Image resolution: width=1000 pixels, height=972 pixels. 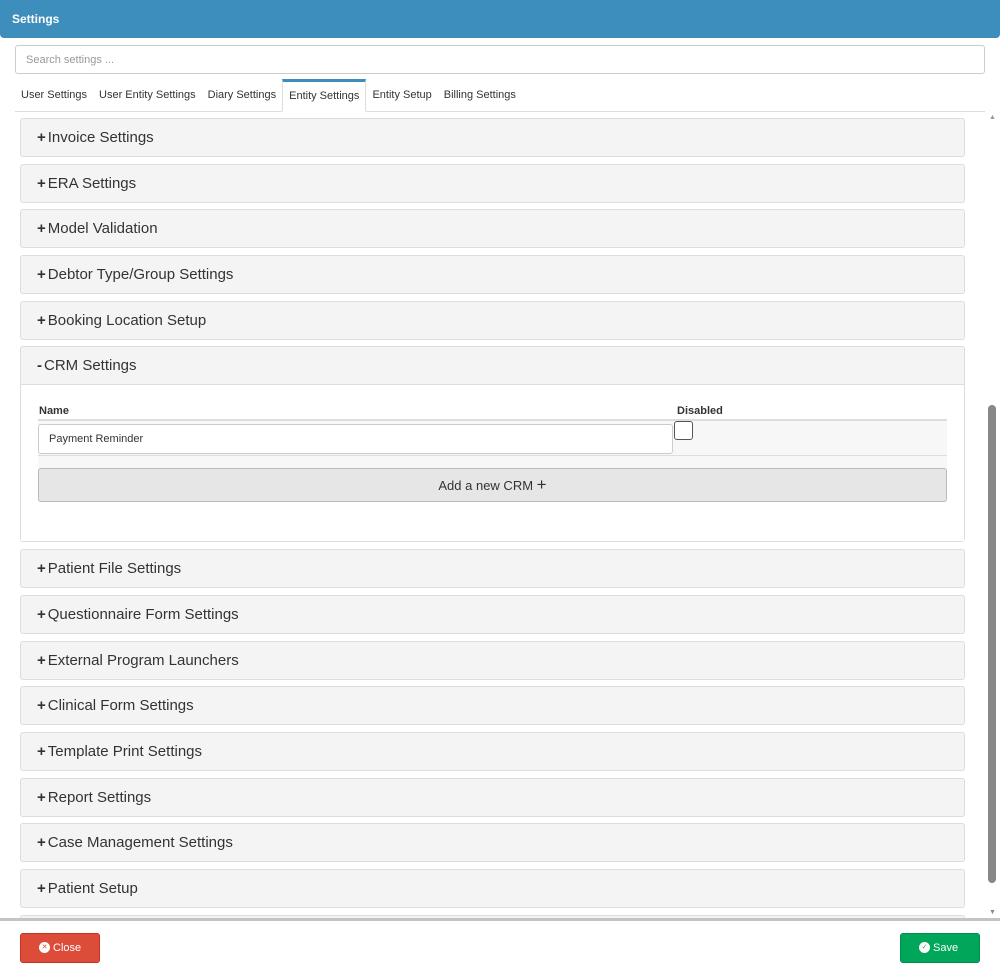 What do you see at coordinates (100, 137) in the screenshot?
I see `panel-title: Invoice Settings` at bounding box center [100, 137].